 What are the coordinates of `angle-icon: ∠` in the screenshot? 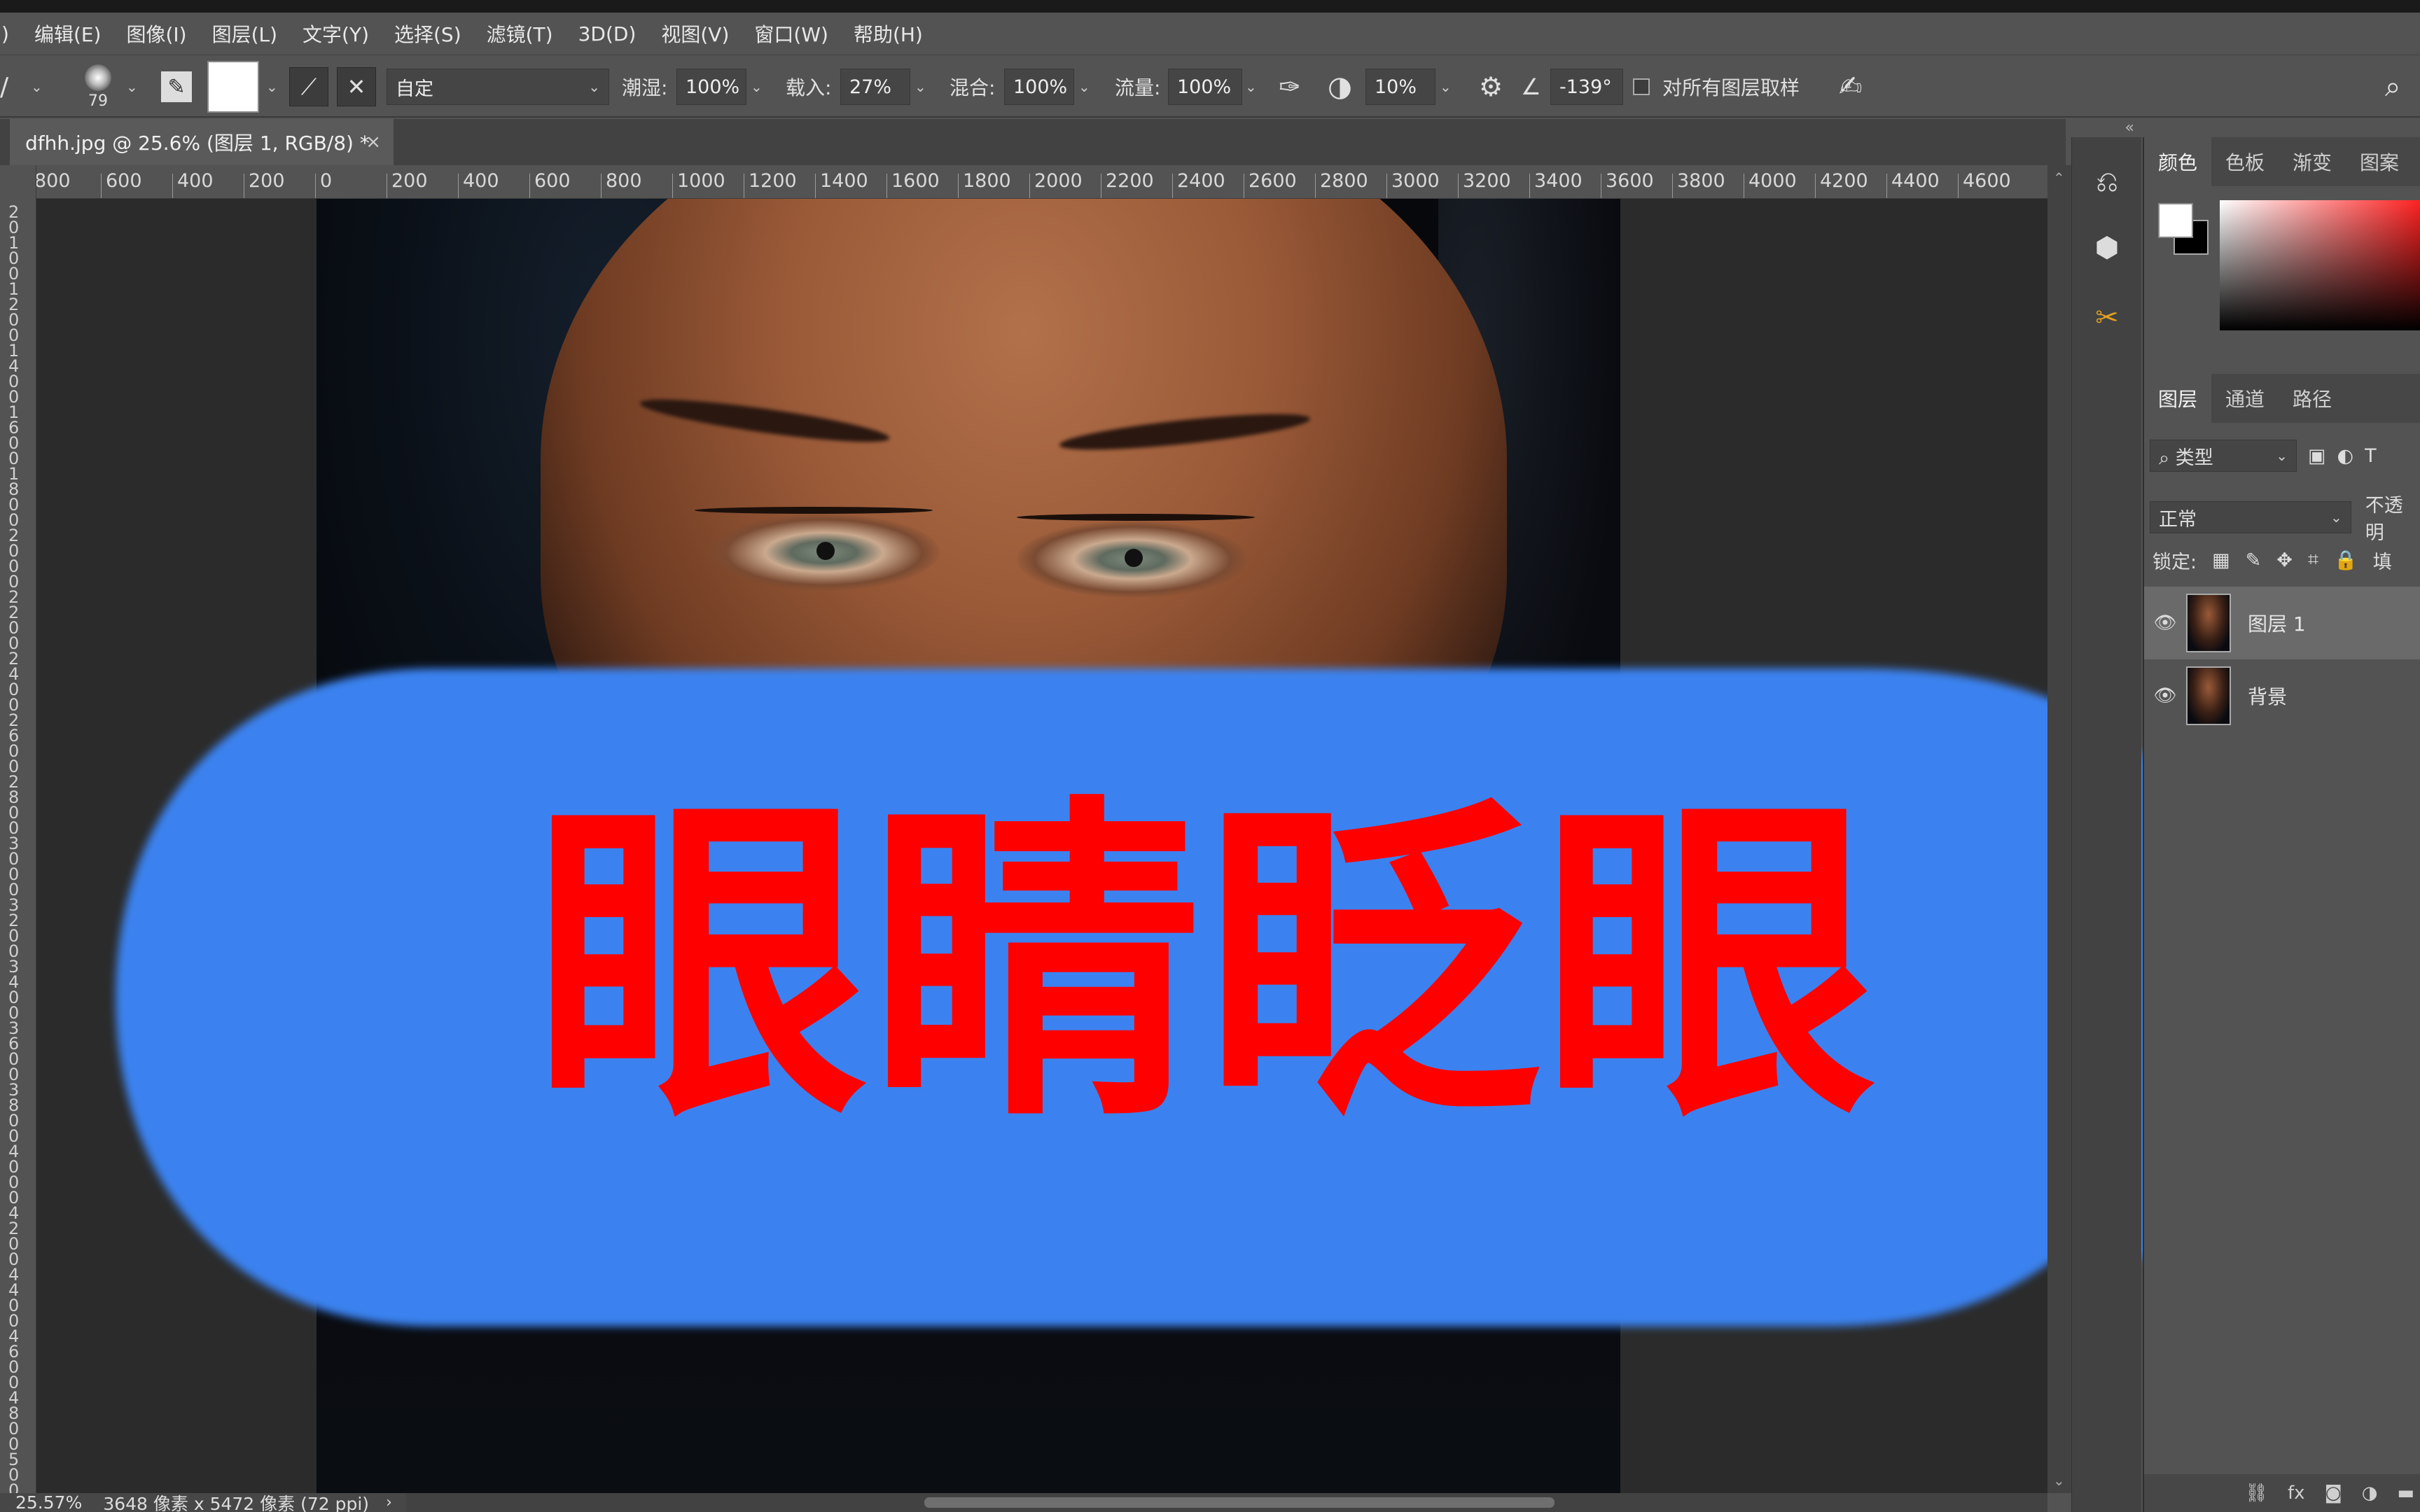 It's located at (1531, 87).